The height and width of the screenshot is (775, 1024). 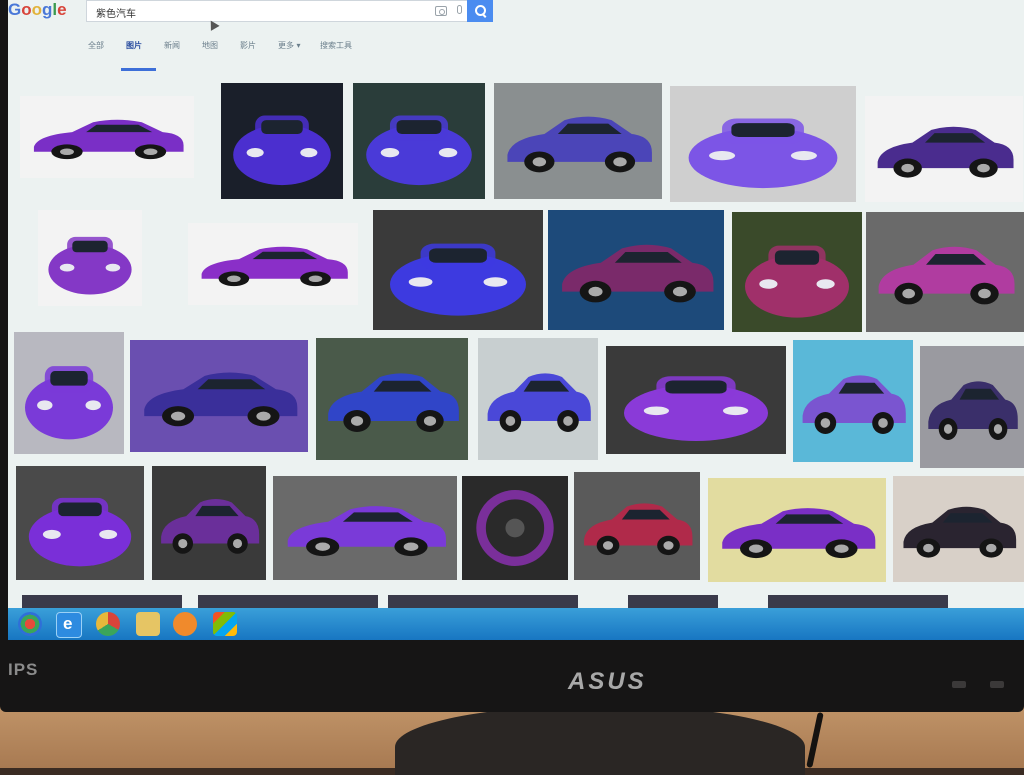 What do you see at coordinates (23, 669) in the screenshot?
I see `ips-badge: IPS` at bounding box center [23, 669].